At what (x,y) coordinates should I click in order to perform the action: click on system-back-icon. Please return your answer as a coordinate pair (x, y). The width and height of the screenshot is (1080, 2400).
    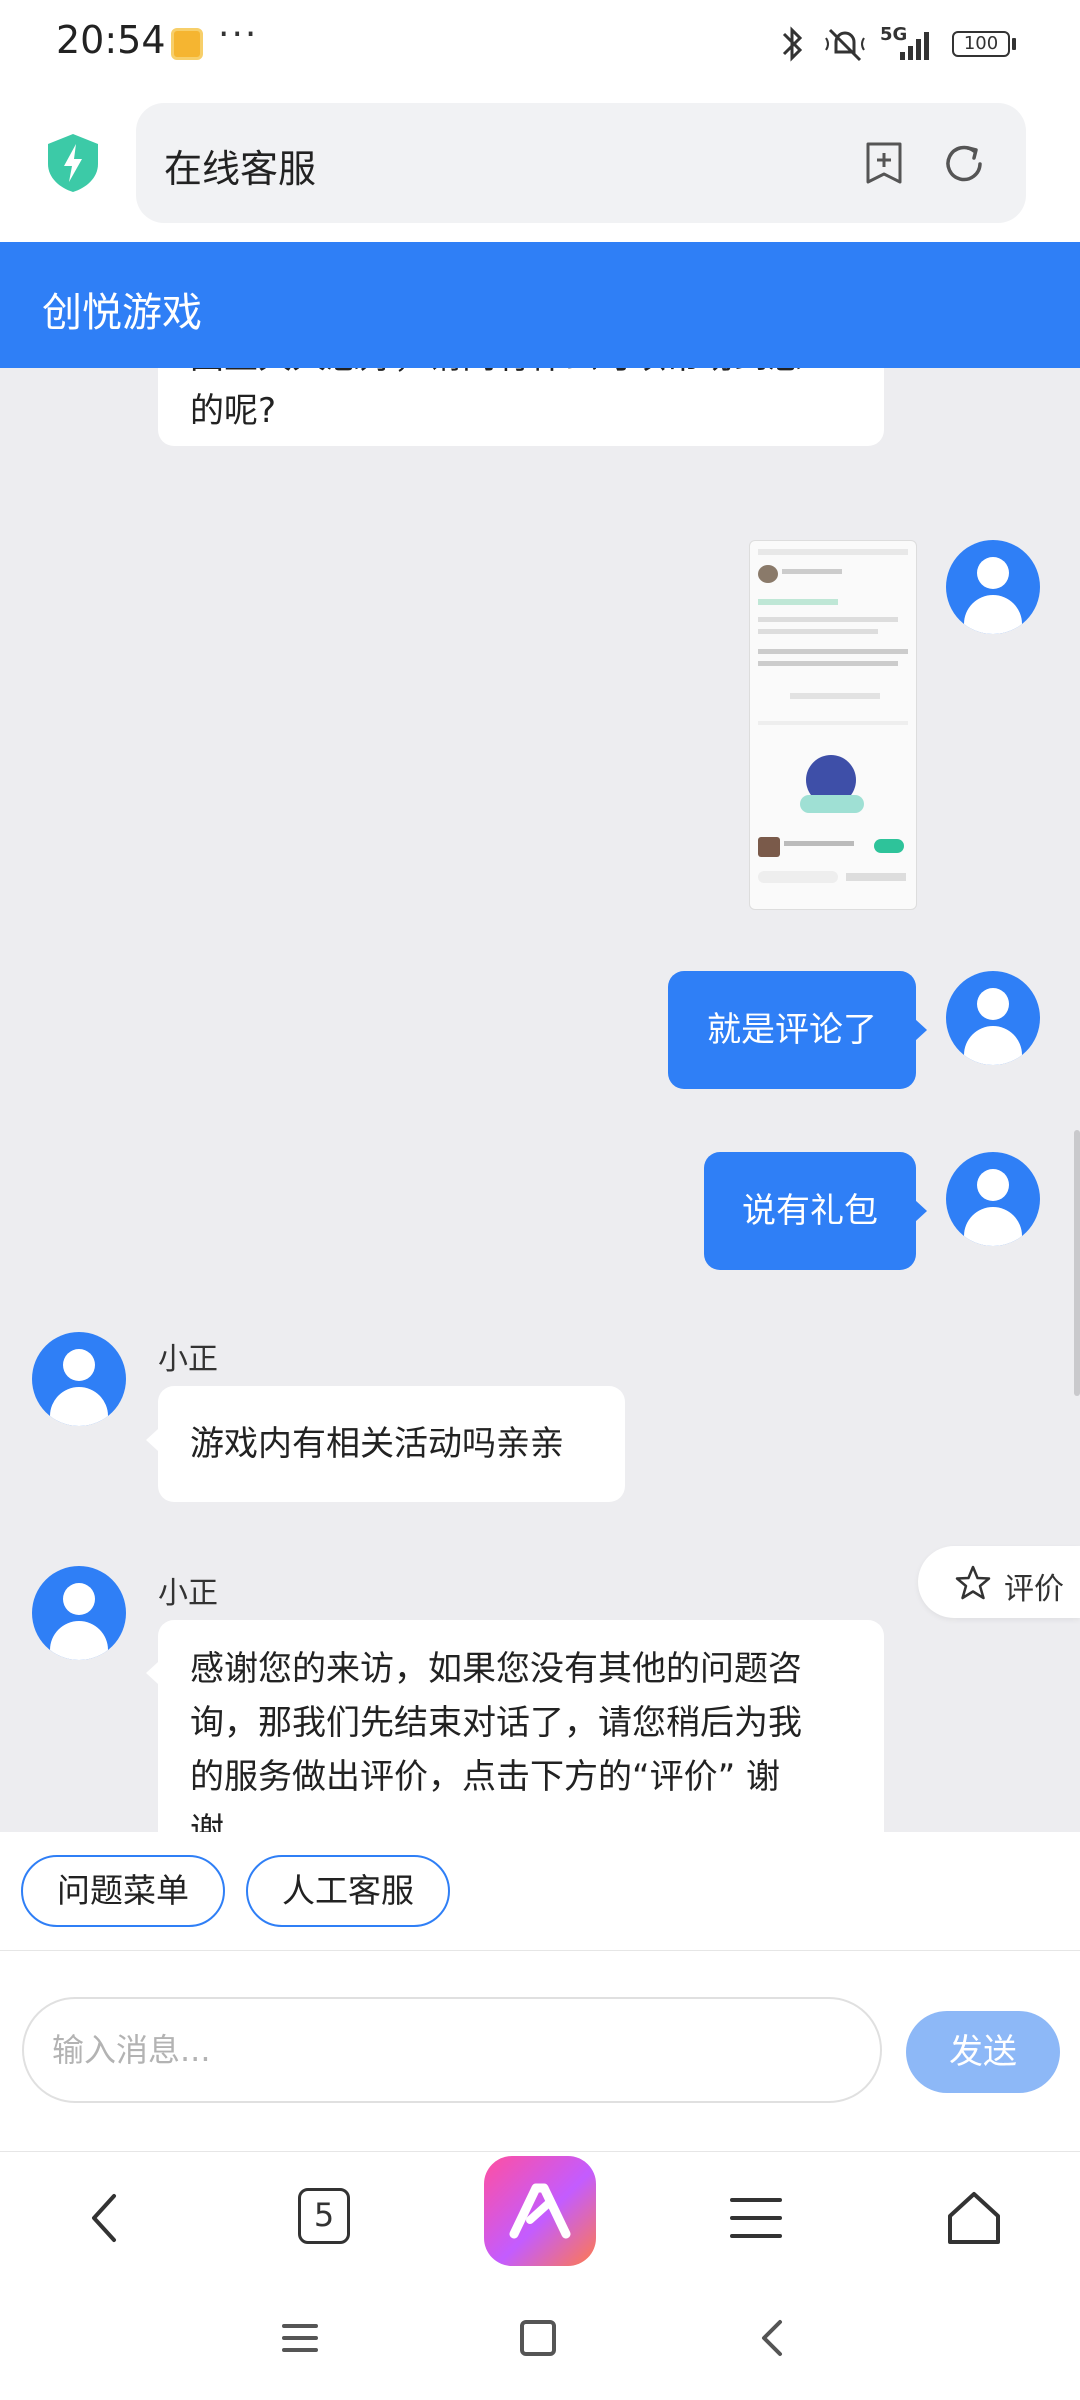
    Looking at the image, I should click on (774, 2338).